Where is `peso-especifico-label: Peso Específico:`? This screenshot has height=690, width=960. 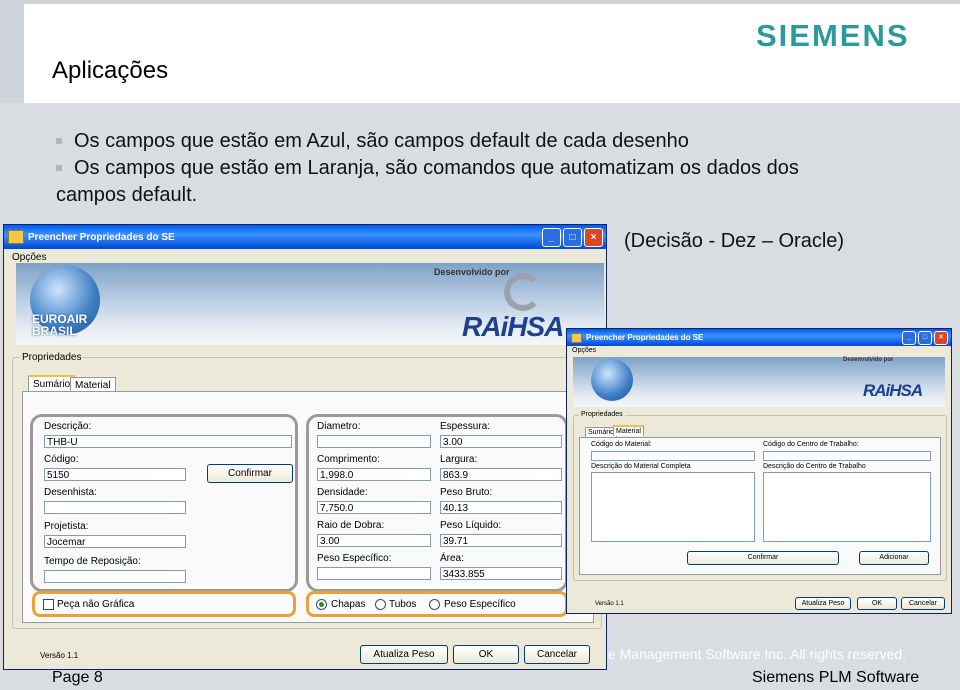
peso-especifico-label: Peso Específico: is located at coordinates (354, 558).